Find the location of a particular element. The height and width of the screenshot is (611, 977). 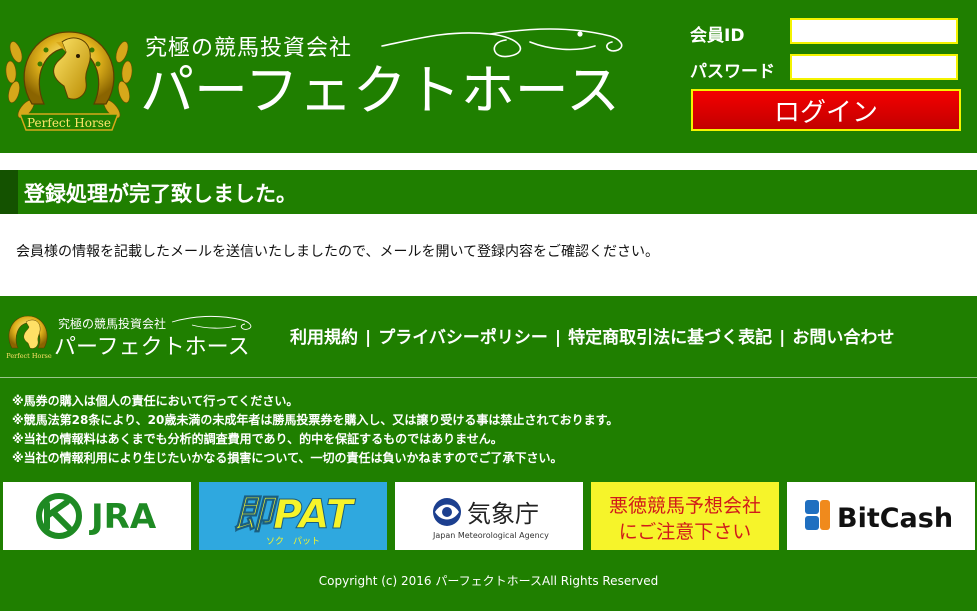

heading-accent is located at coordinates (9, 192).